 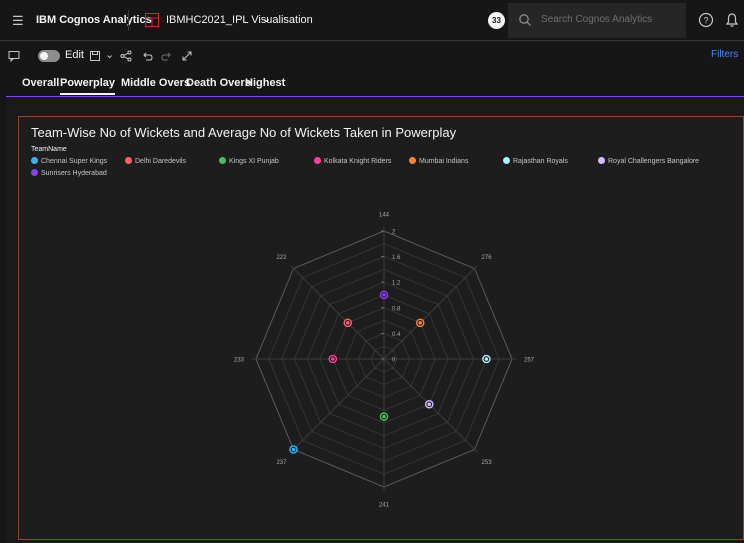 What do you see at coordinates (167, 56) in the screenshot?
I see `redo-icon` at bounding box center [167, 56].